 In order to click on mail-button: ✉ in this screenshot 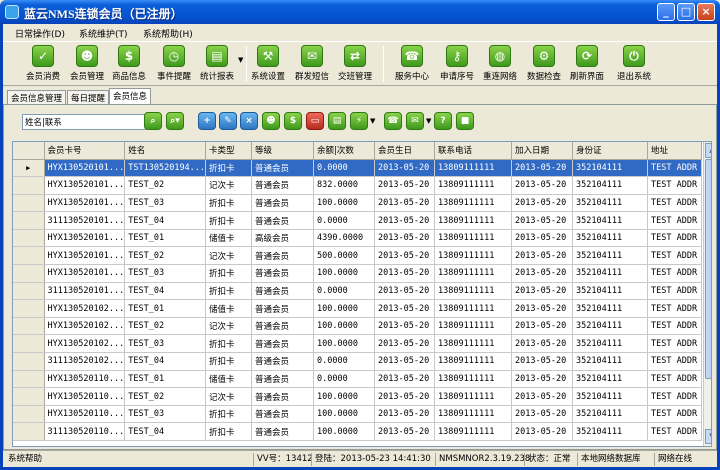, I will do `click(415, 121)`.